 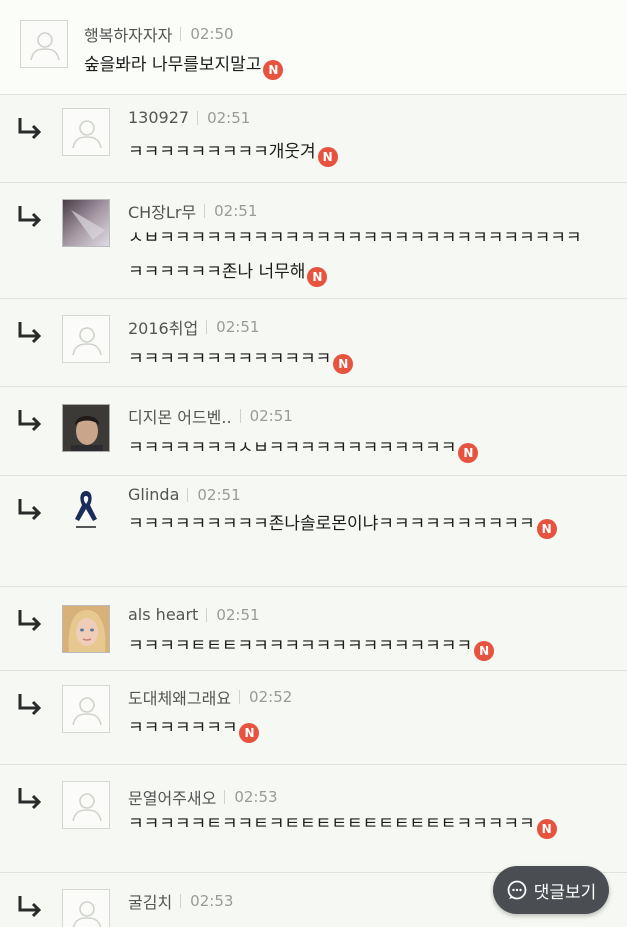 I want to click on comment-body: 숲을봐라 나무를보지말고, so click(x=173, y=65).